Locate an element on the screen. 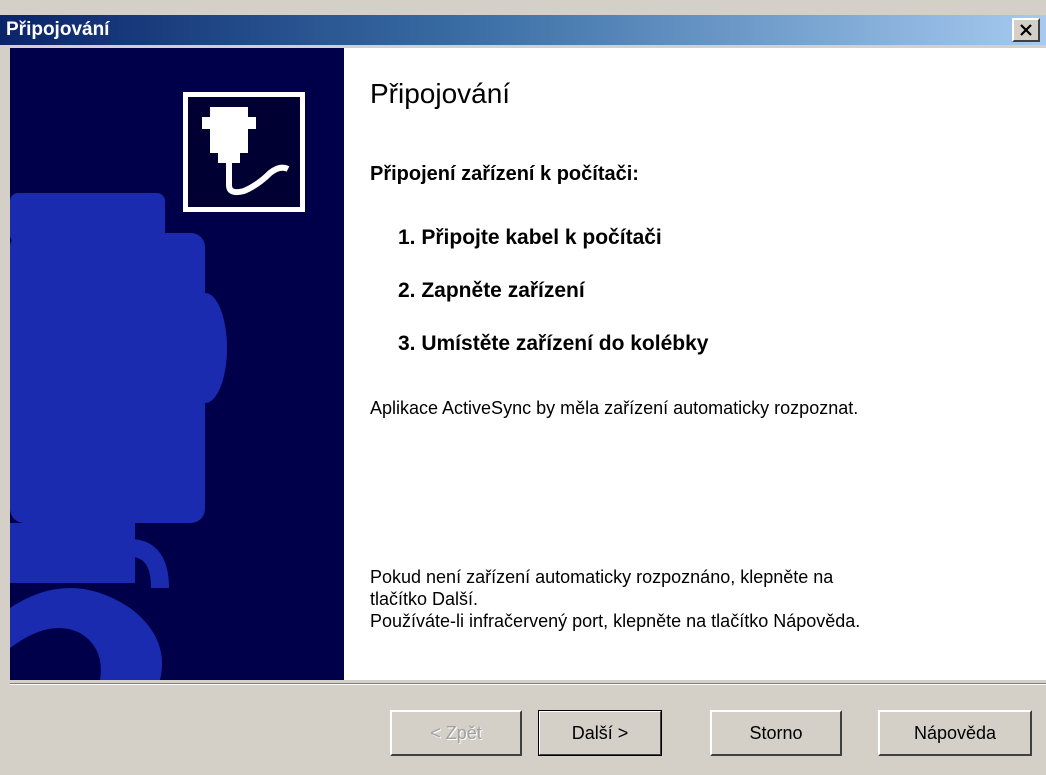 This screenshot has height=775, width=1046. page-title: Připojování is located at coordinates (440, 93).